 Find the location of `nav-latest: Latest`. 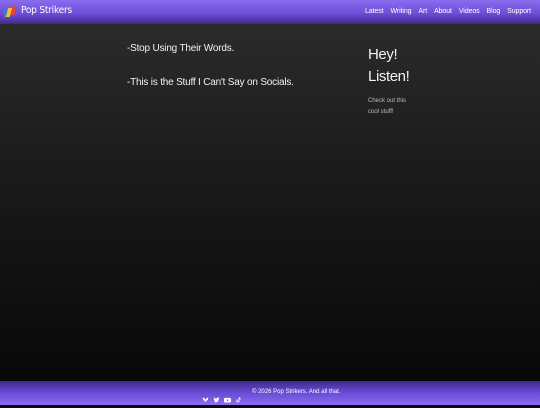

nav-latest: Latest is located at coordinates (374, 11).